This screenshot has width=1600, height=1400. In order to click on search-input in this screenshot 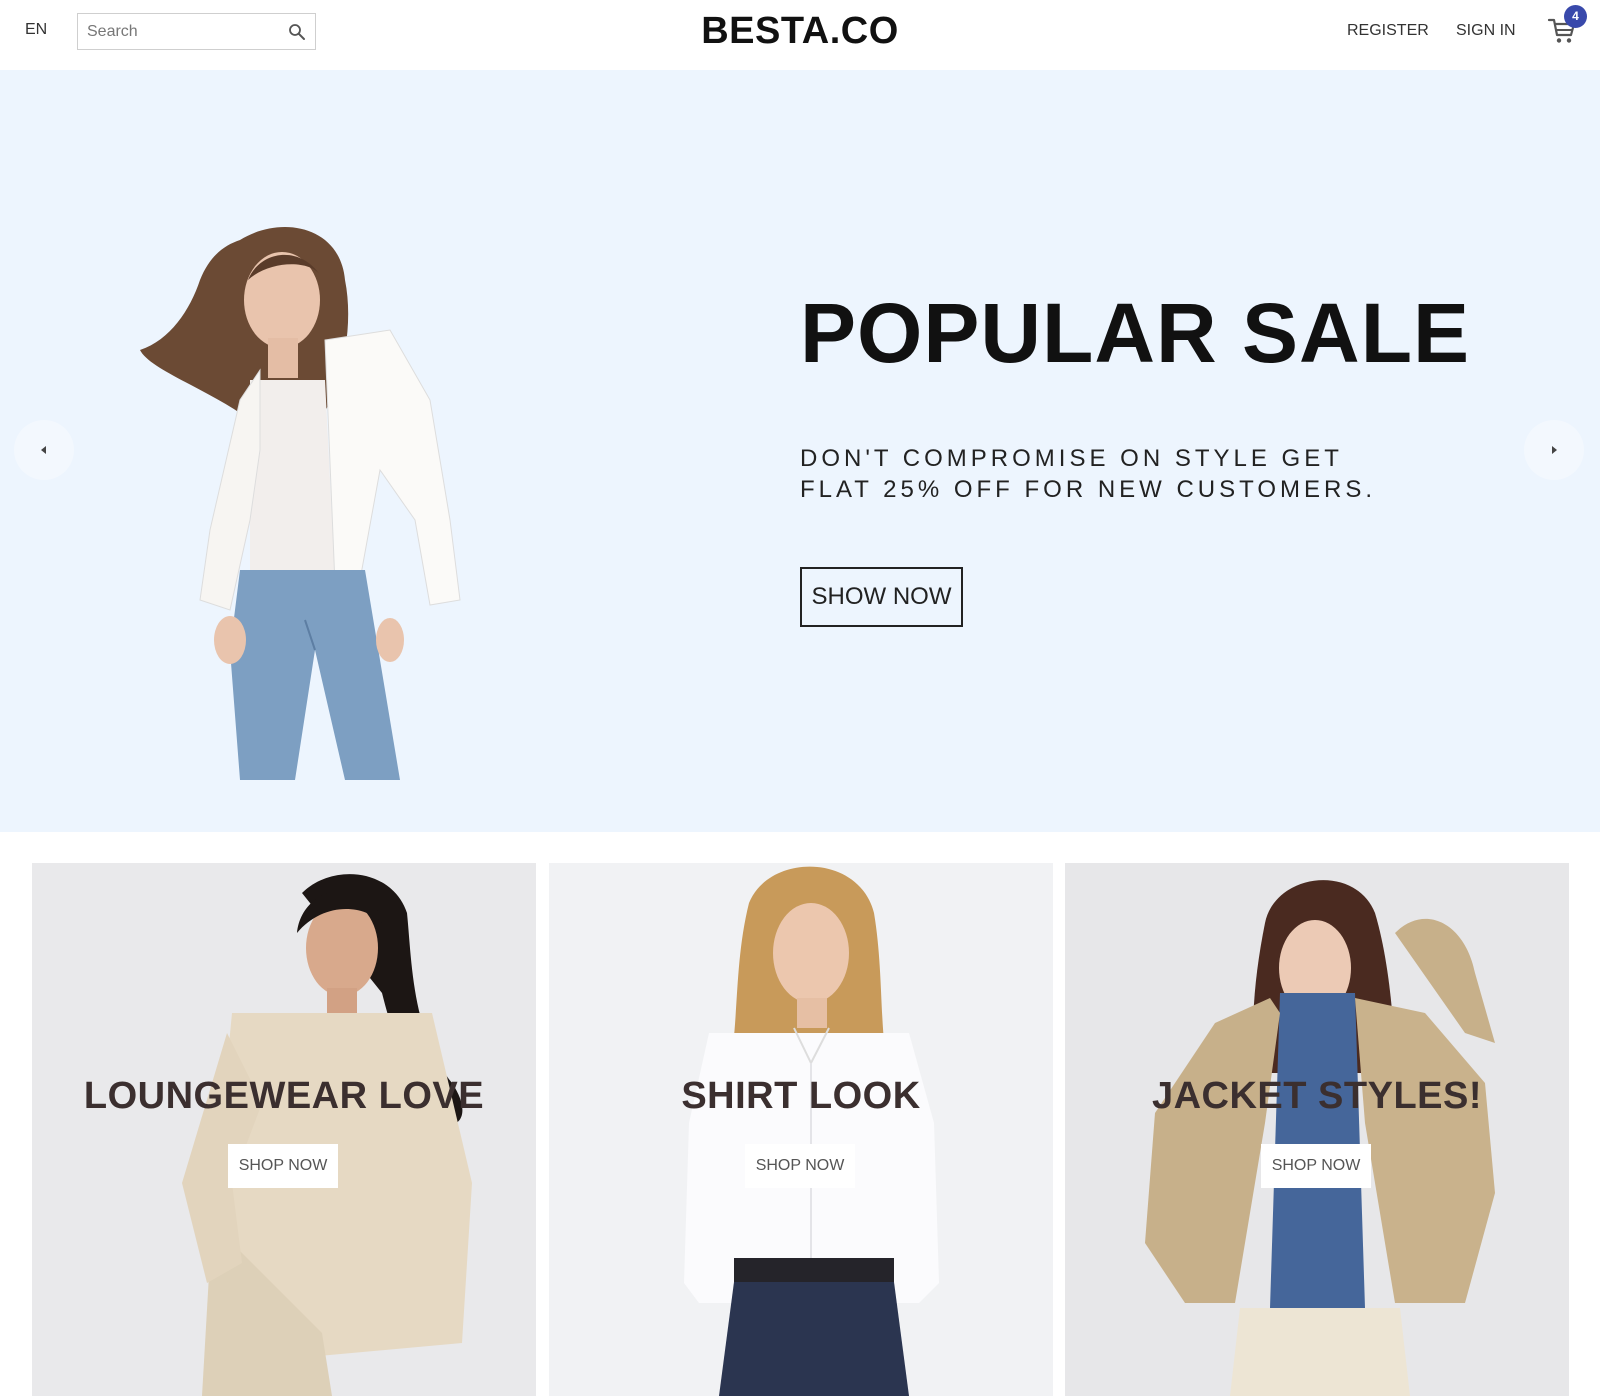, I will do `click(178, 31)`.